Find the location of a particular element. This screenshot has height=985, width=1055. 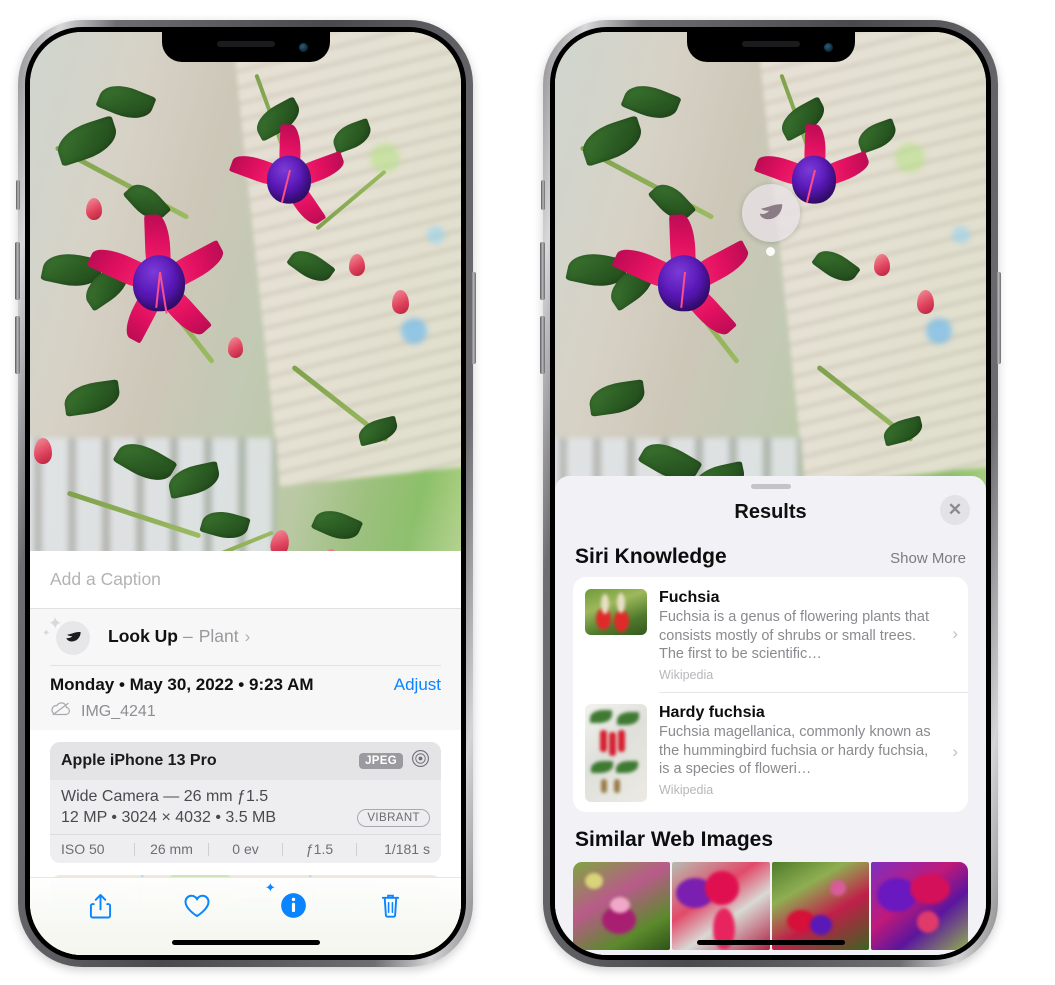

exif-focal-length: 26 mm is located at coordinates (171, 849).